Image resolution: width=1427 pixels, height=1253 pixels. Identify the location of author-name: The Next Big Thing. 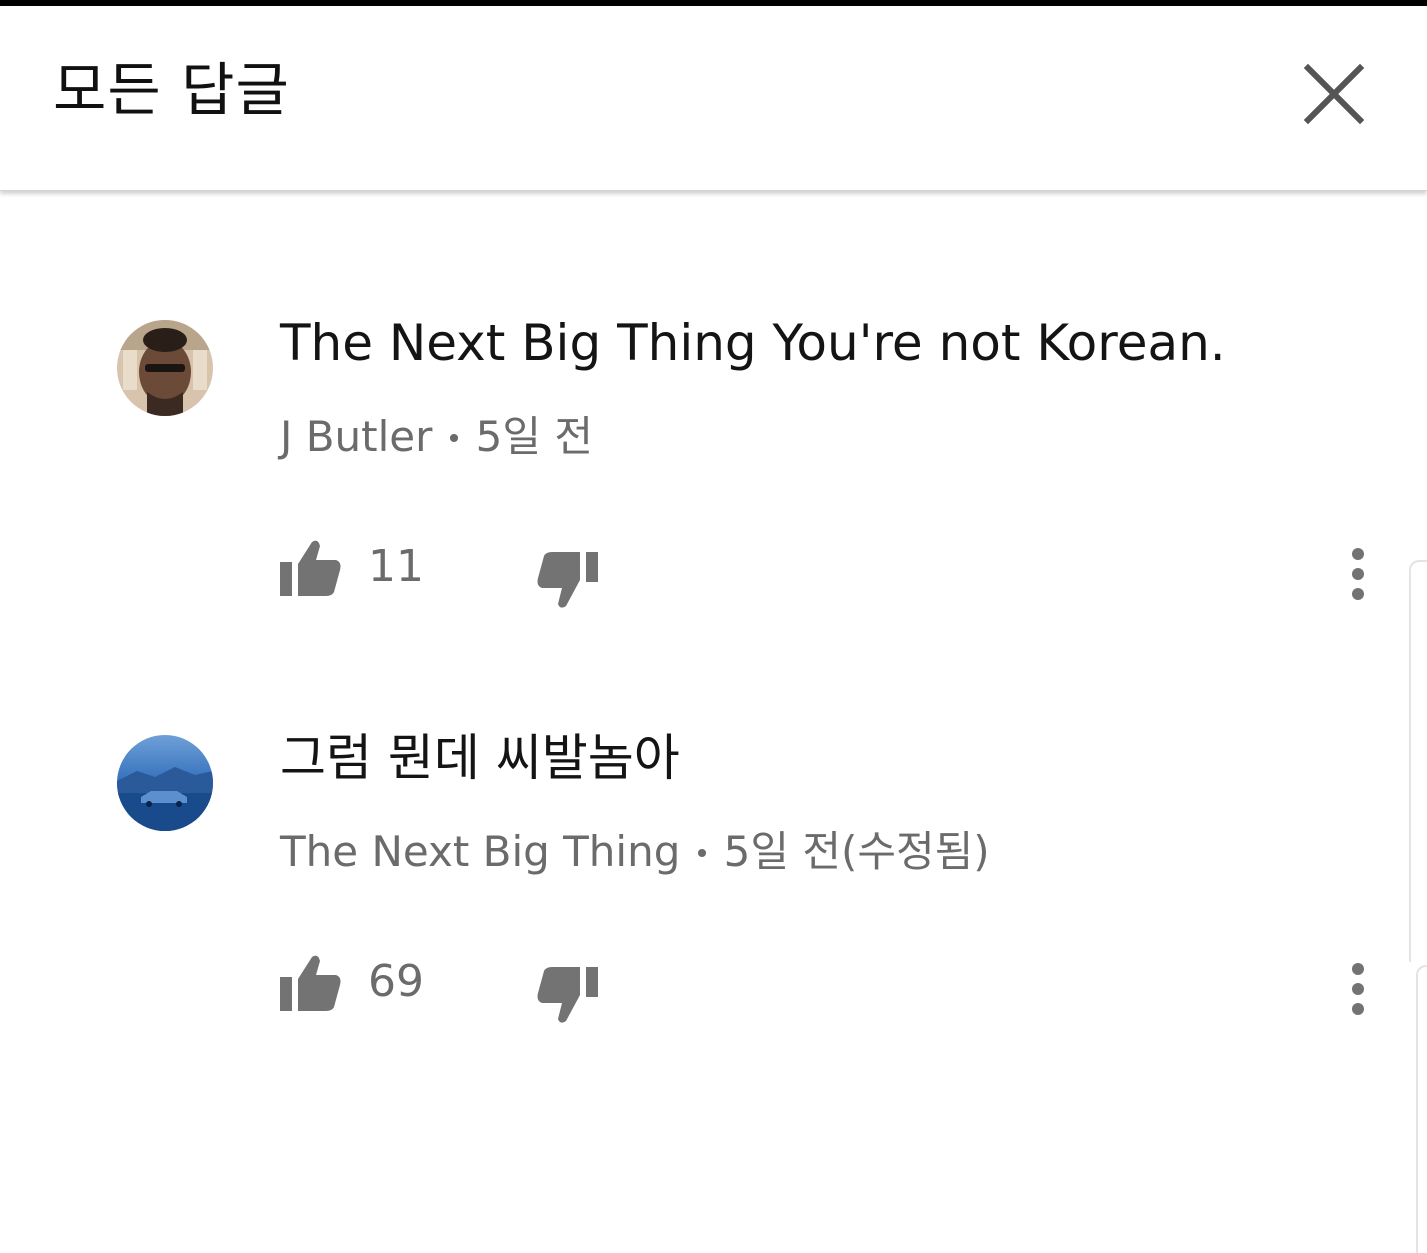
(480, 851).